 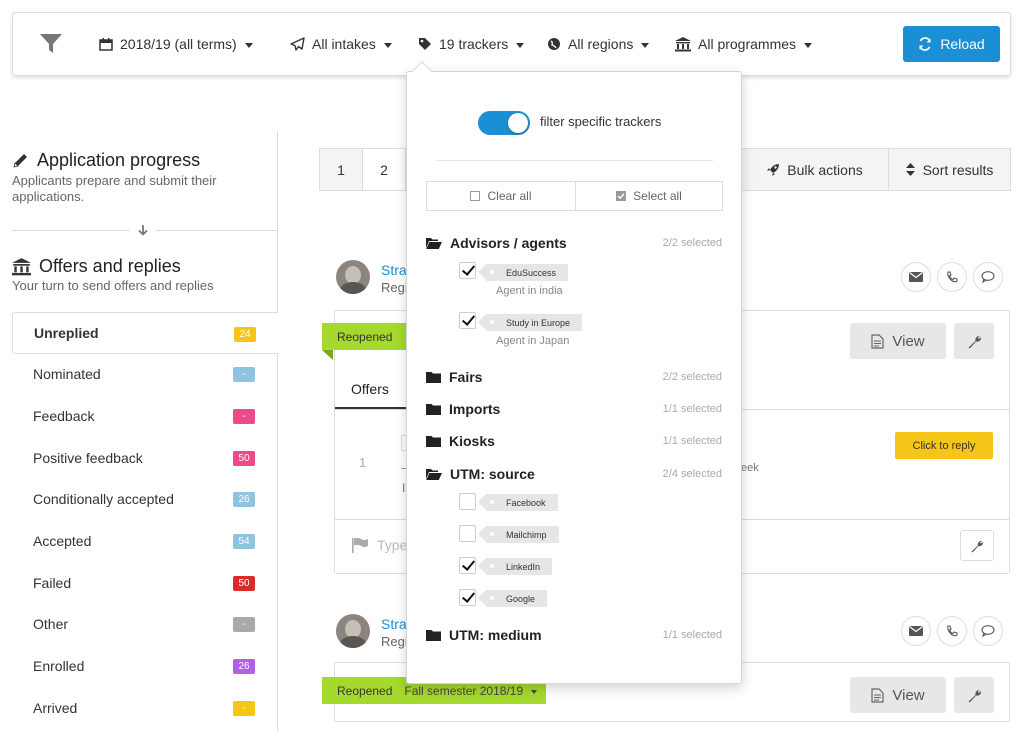 I want to click on group-fairs: Fairs, so click(x=454, y=377).